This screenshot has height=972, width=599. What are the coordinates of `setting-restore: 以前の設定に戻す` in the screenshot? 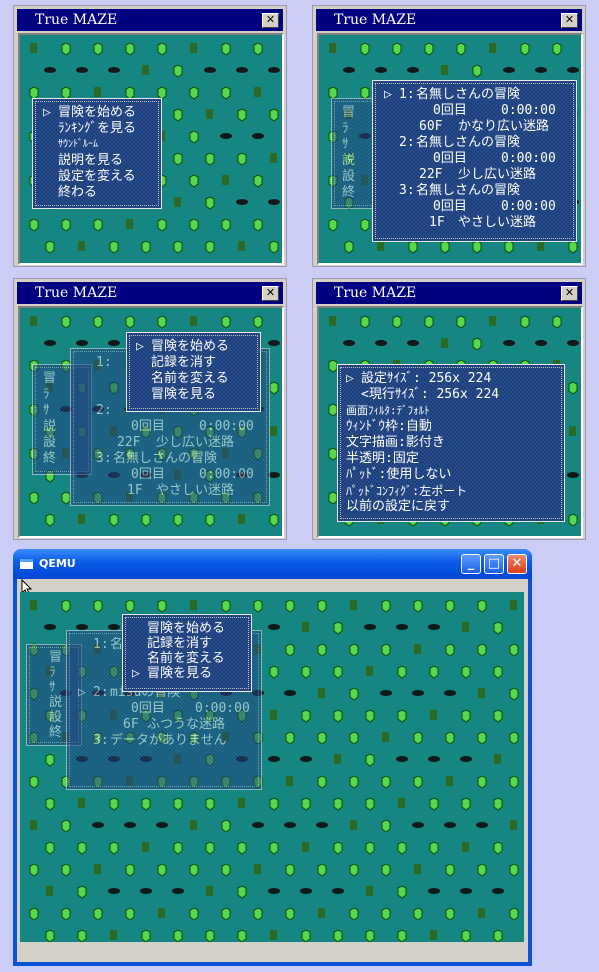 It's located at (398, 507).